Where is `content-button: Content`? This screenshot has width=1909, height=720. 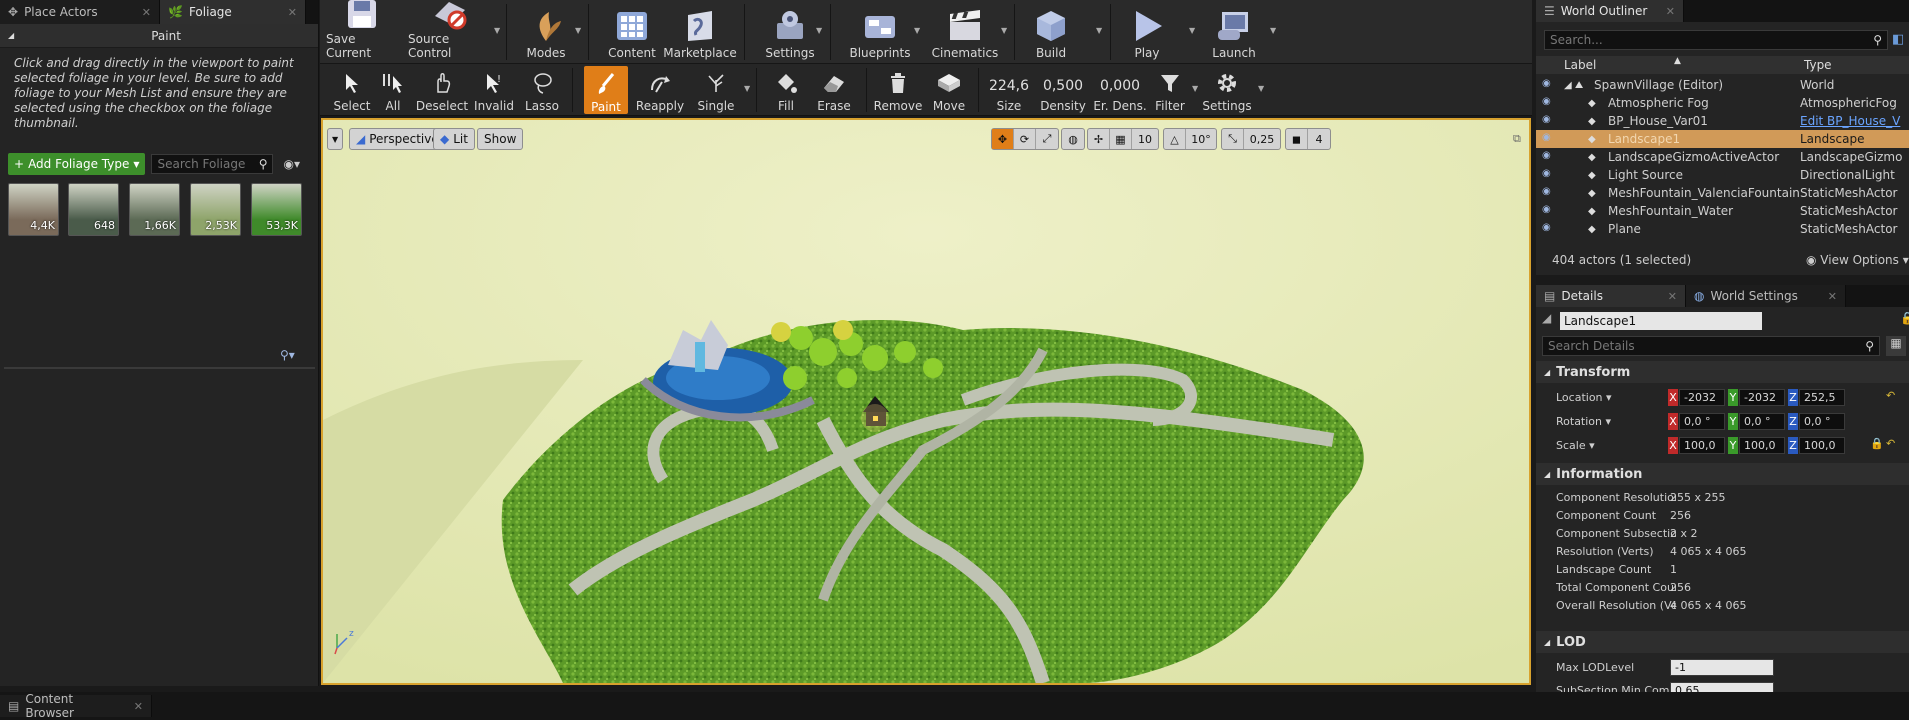 content-button: Content is located at coordinates (632, 31).